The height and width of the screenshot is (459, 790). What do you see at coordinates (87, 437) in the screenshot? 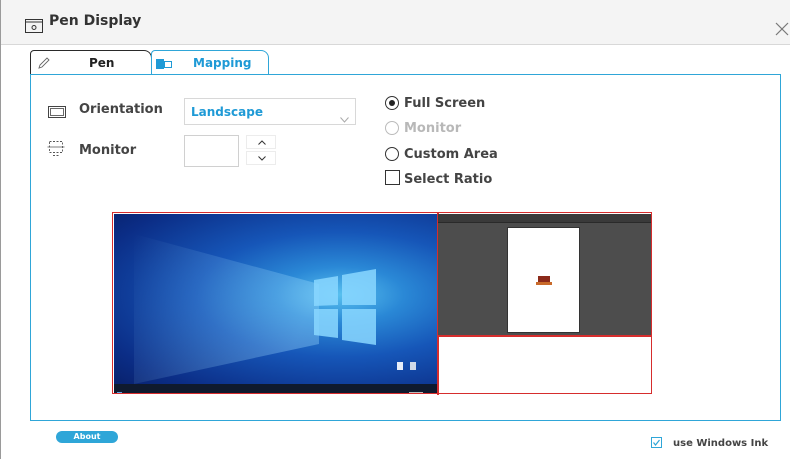
I see `about-button: About` at bounding box center [87, 437].